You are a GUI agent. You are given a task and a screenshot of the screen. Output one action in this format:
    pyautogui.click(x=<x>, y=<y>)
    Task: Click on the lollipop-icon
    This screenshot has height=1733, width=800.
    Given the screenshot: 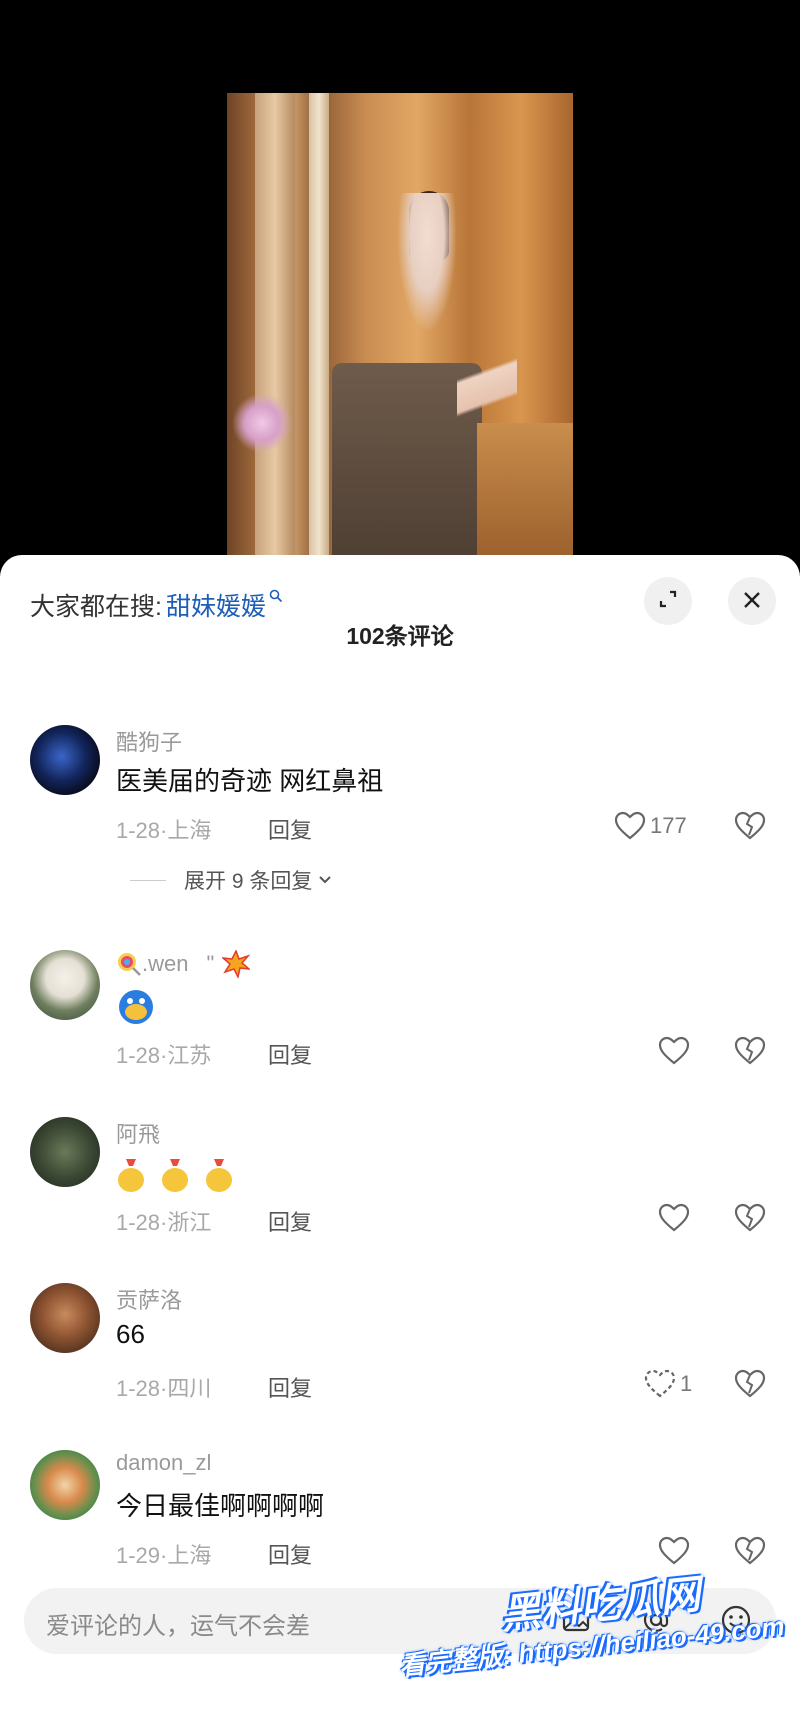 What is the action you would take?
    pyautogui.click(x=129, y=964)
    